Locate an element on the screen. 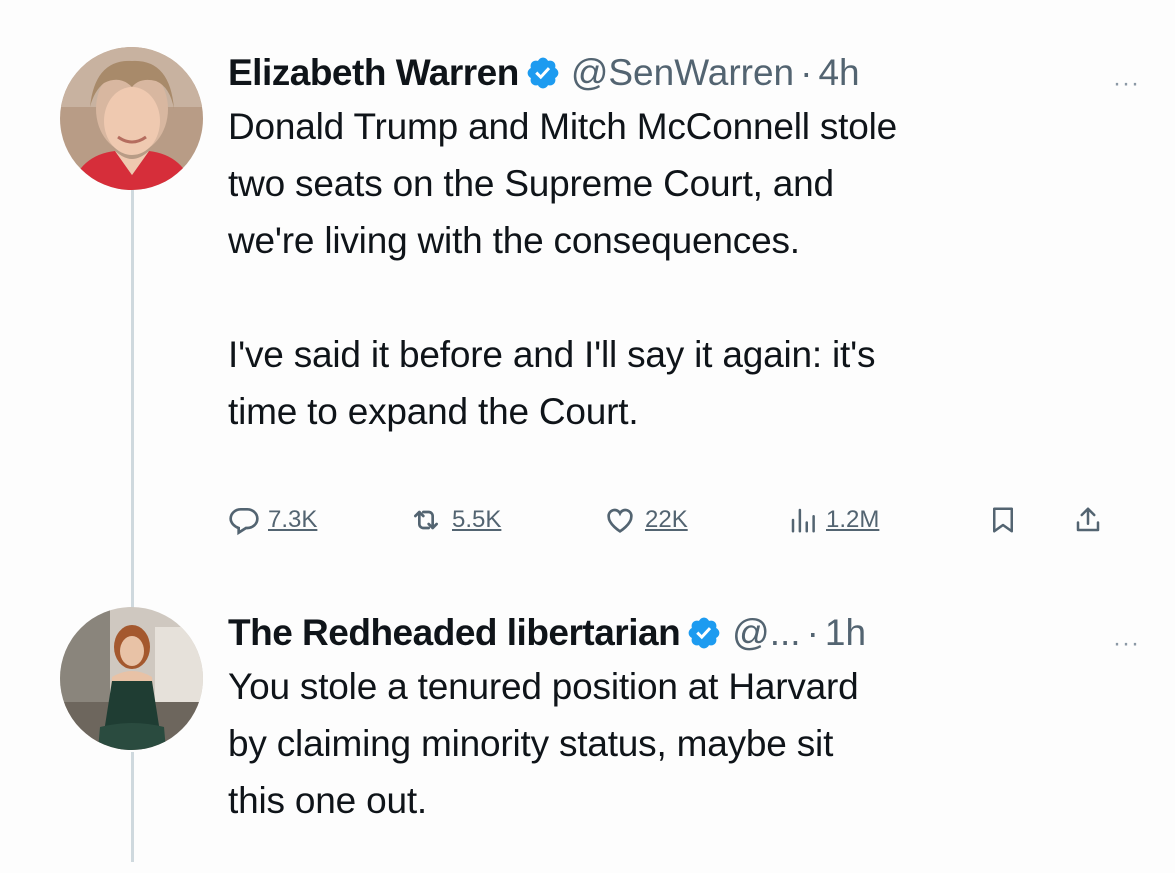  timestamp: 1h is located at coordinates (845, 633).